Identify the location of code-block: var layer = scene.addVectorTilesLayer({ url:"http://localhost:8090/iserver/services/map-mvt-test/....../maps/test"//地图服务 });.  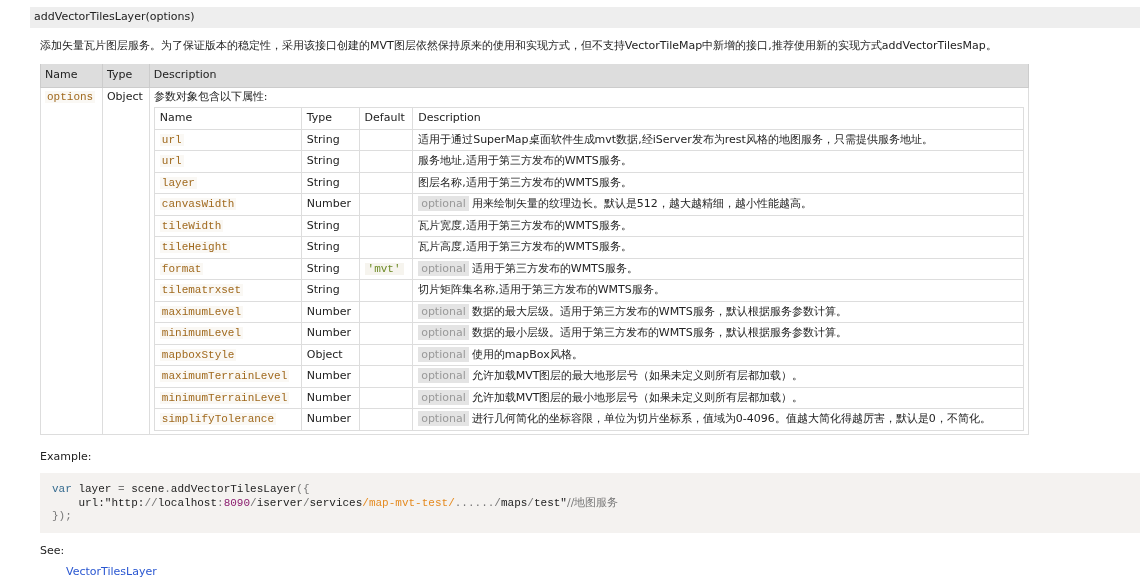
(590, 503).